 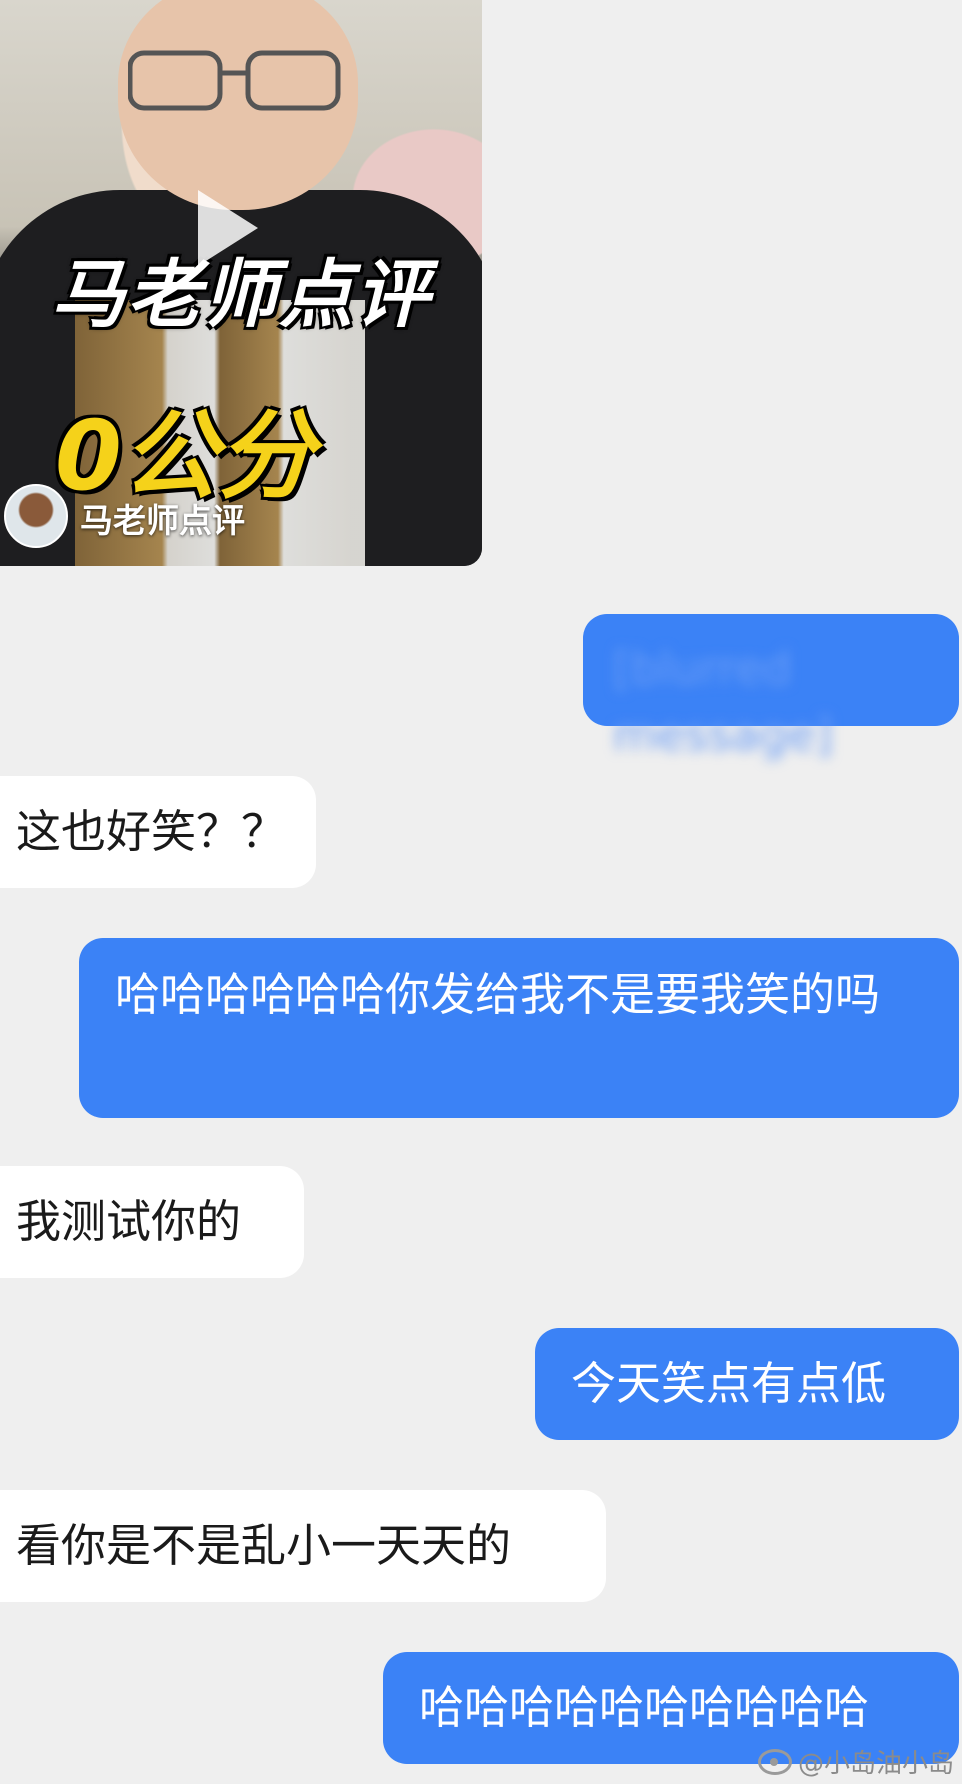 I want to click on message-text: 哈哈哈哈哈哈哈哈哈哈, so click(x=644, y=1707).